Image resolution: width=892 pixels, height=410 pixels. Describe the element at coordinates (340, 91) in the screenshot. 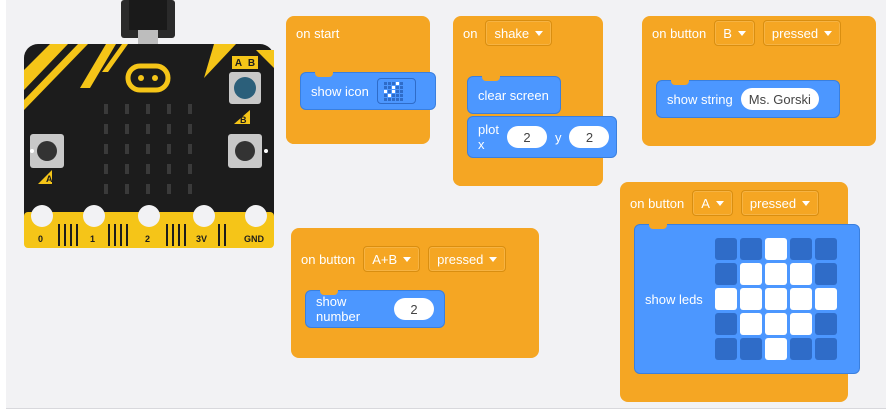

I see `show-icon-label: show icon` at that location.